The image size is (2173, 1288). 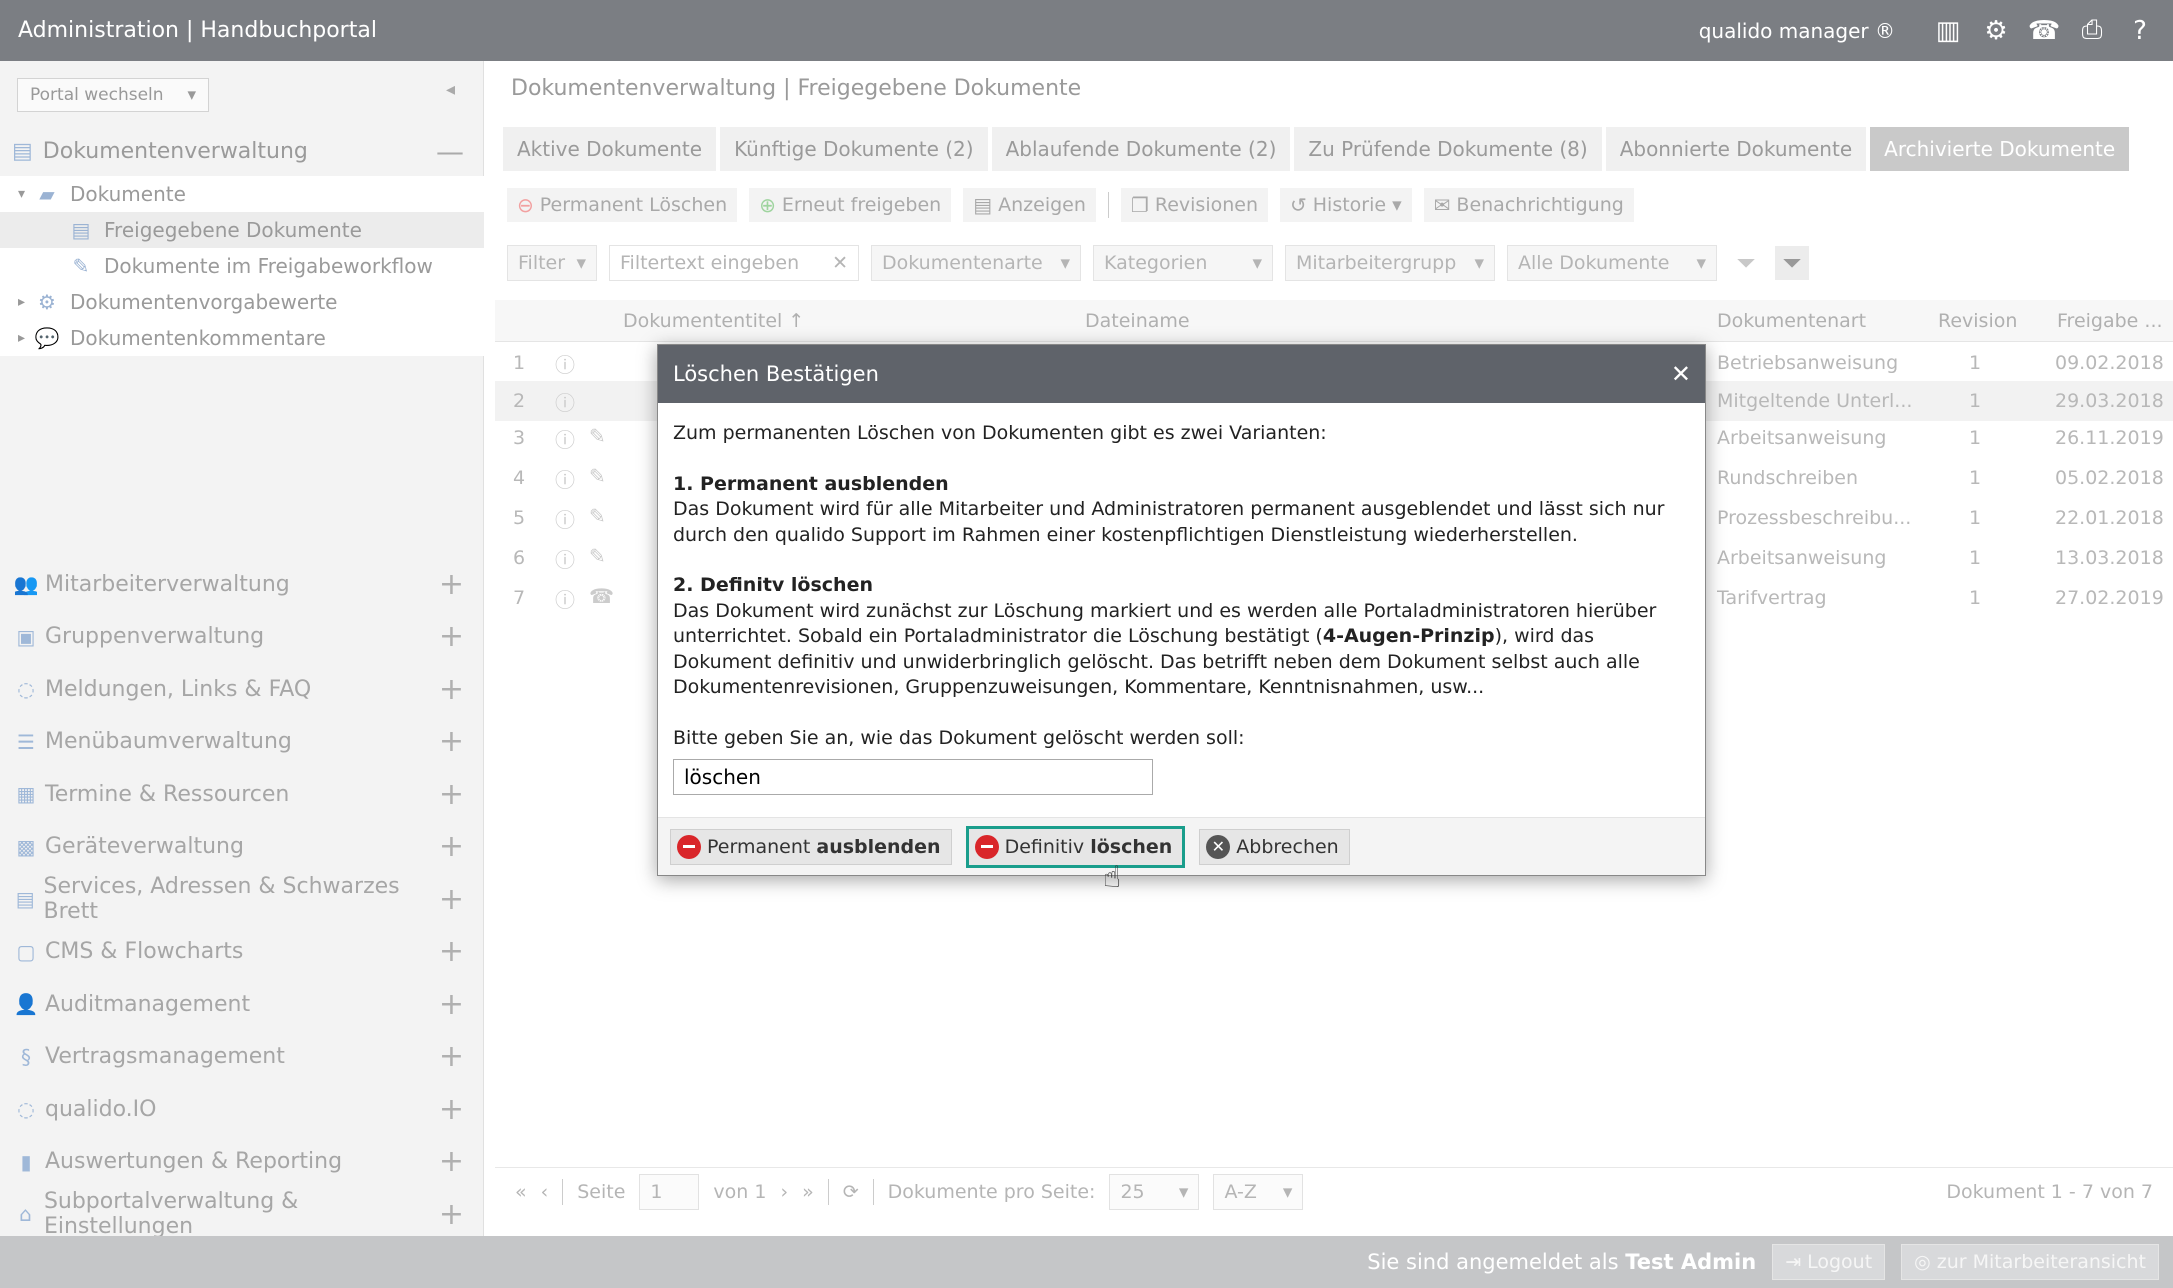 What do you see at coordinates (1996, 31) in the screenshot?
I see `gears-icon: ⚙` at bounding box center [1996, 31].